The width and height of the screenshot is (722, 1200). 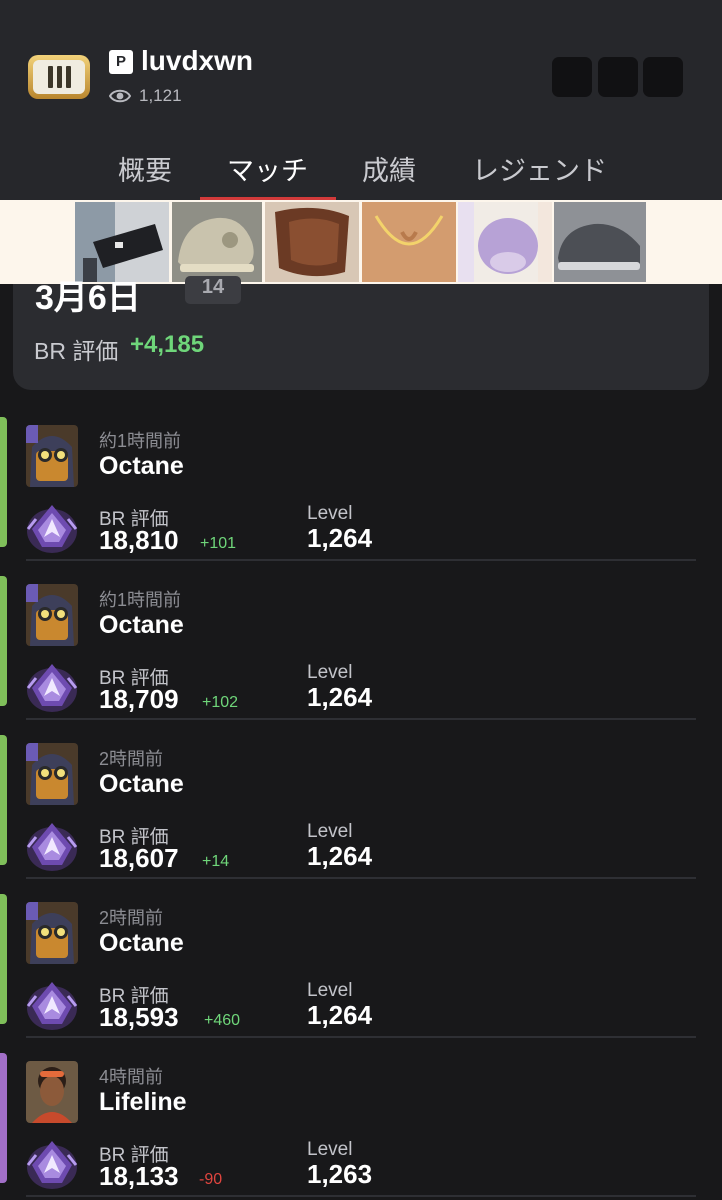 I want to click on br-value: 18,709, so click(x=139, y=699).